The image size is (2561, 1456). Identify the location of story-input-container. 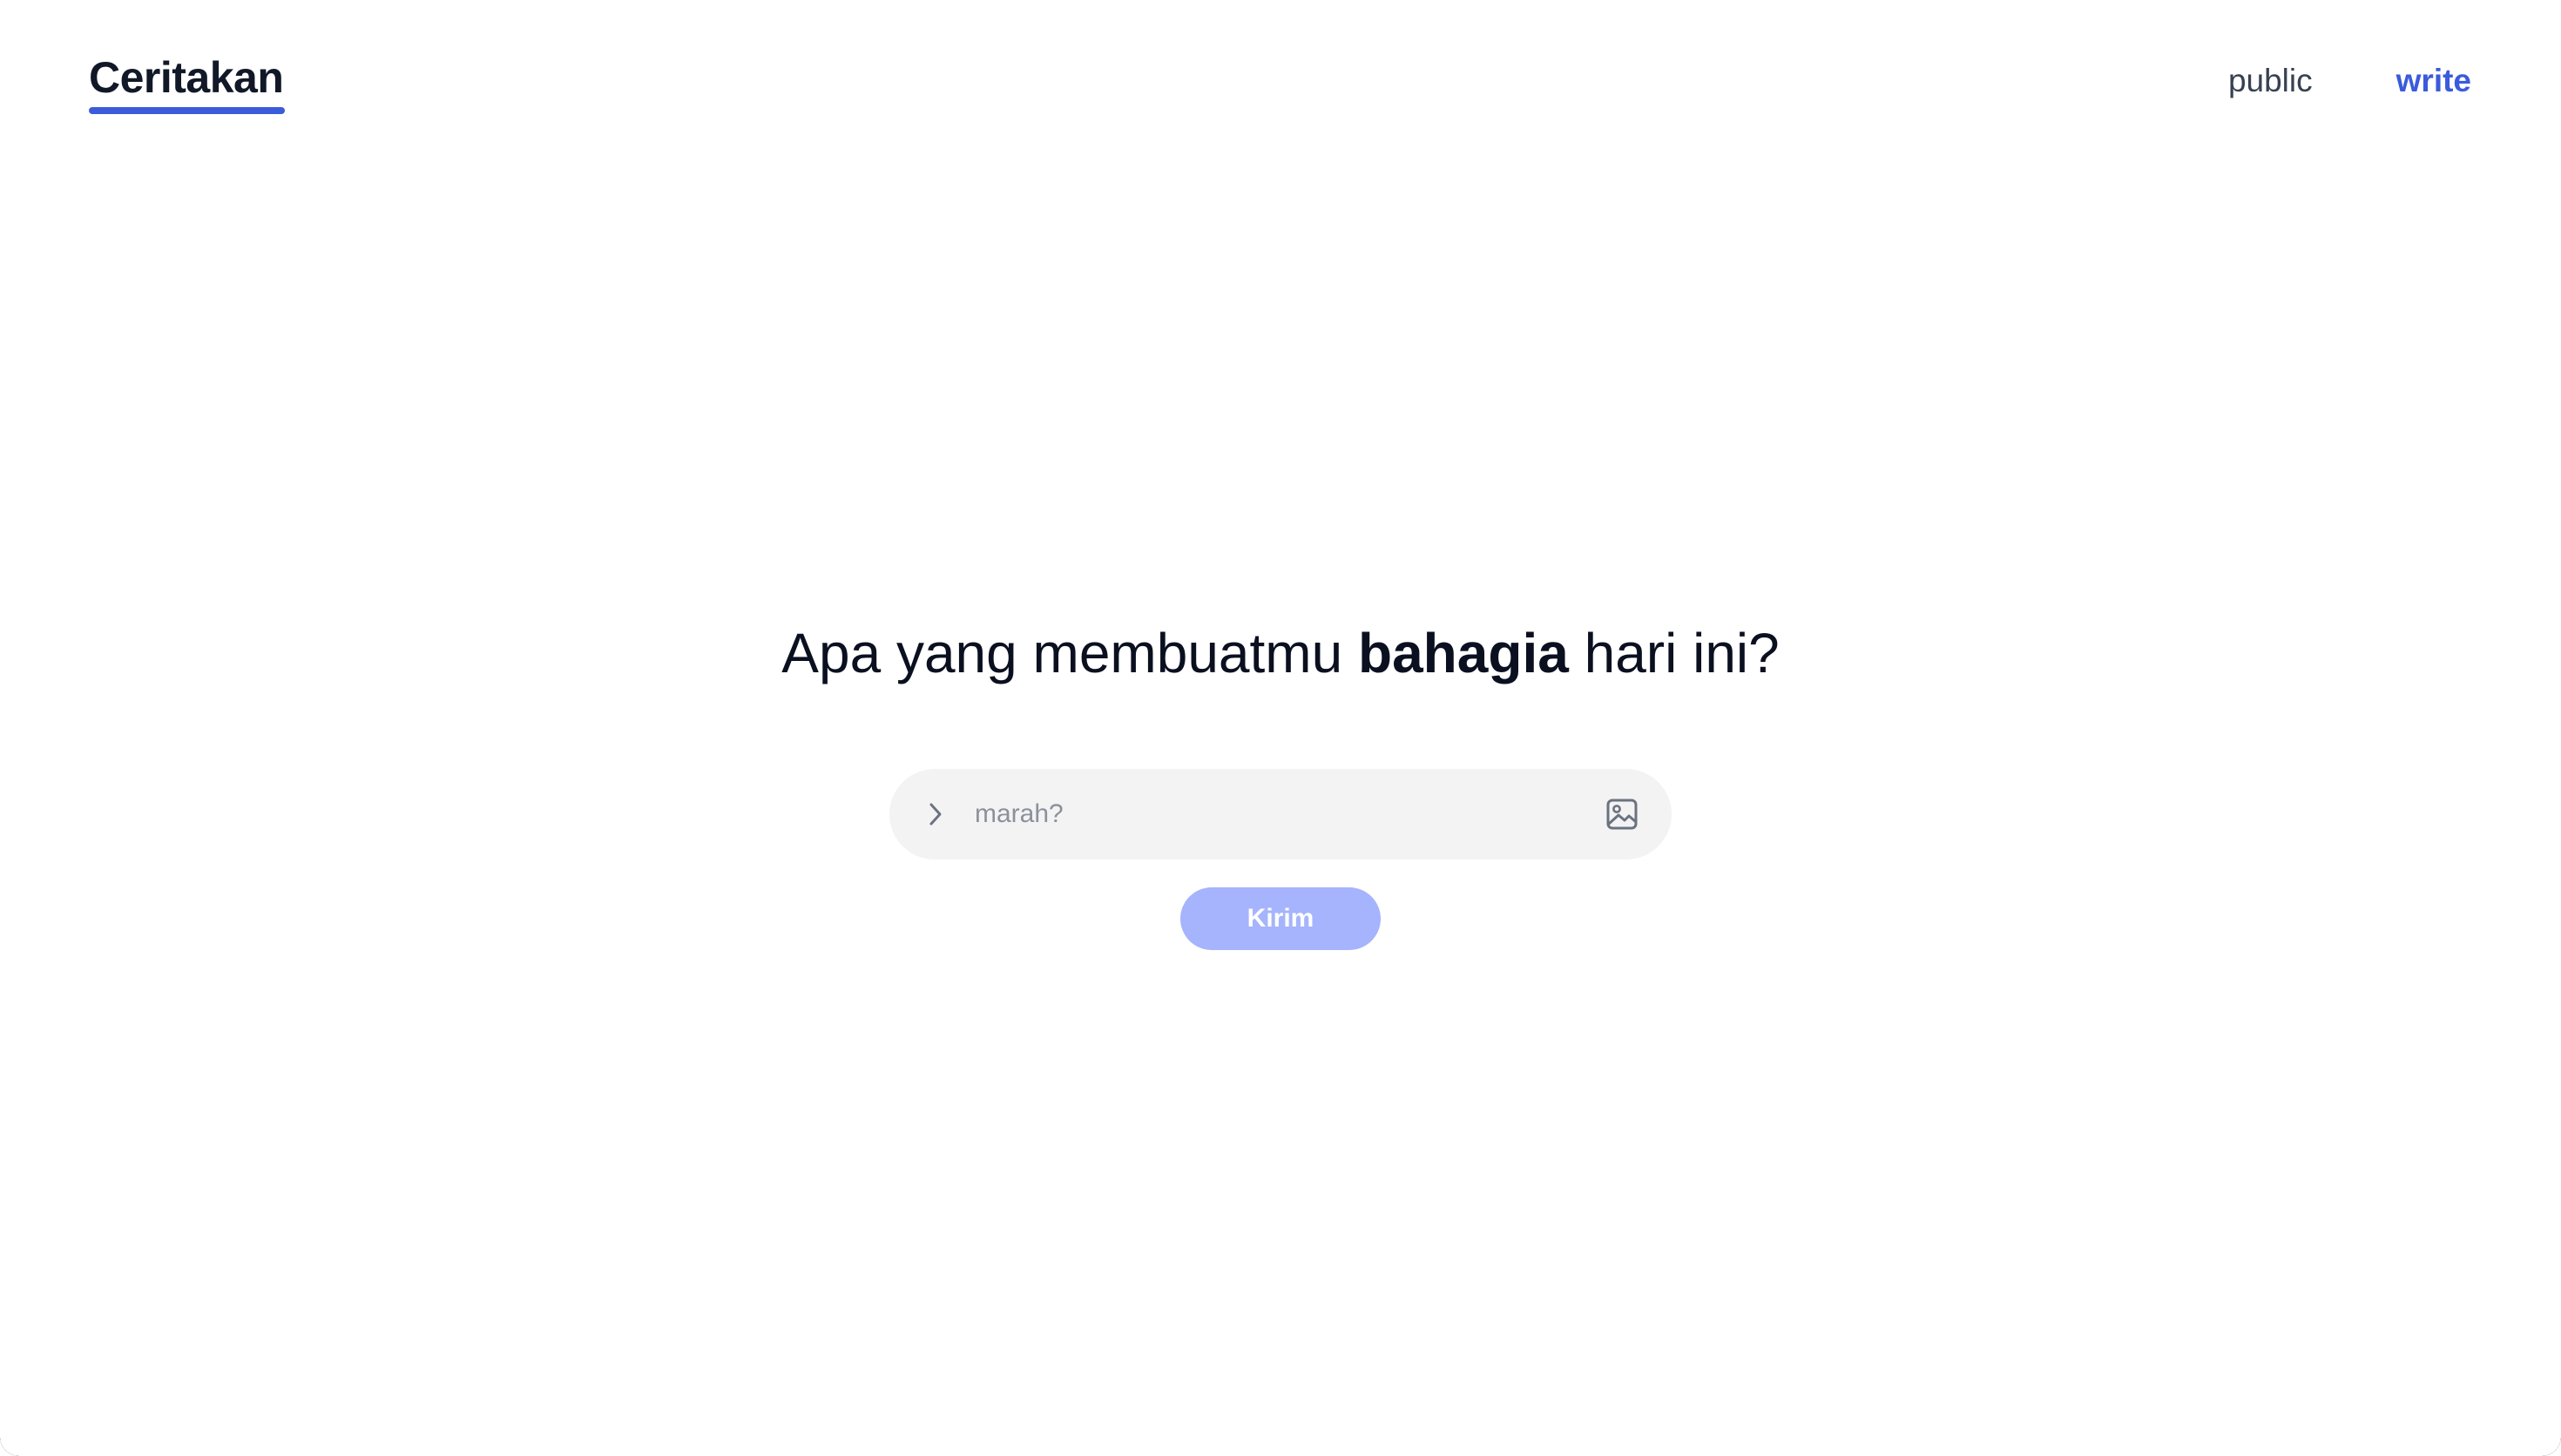
(1280, 814).